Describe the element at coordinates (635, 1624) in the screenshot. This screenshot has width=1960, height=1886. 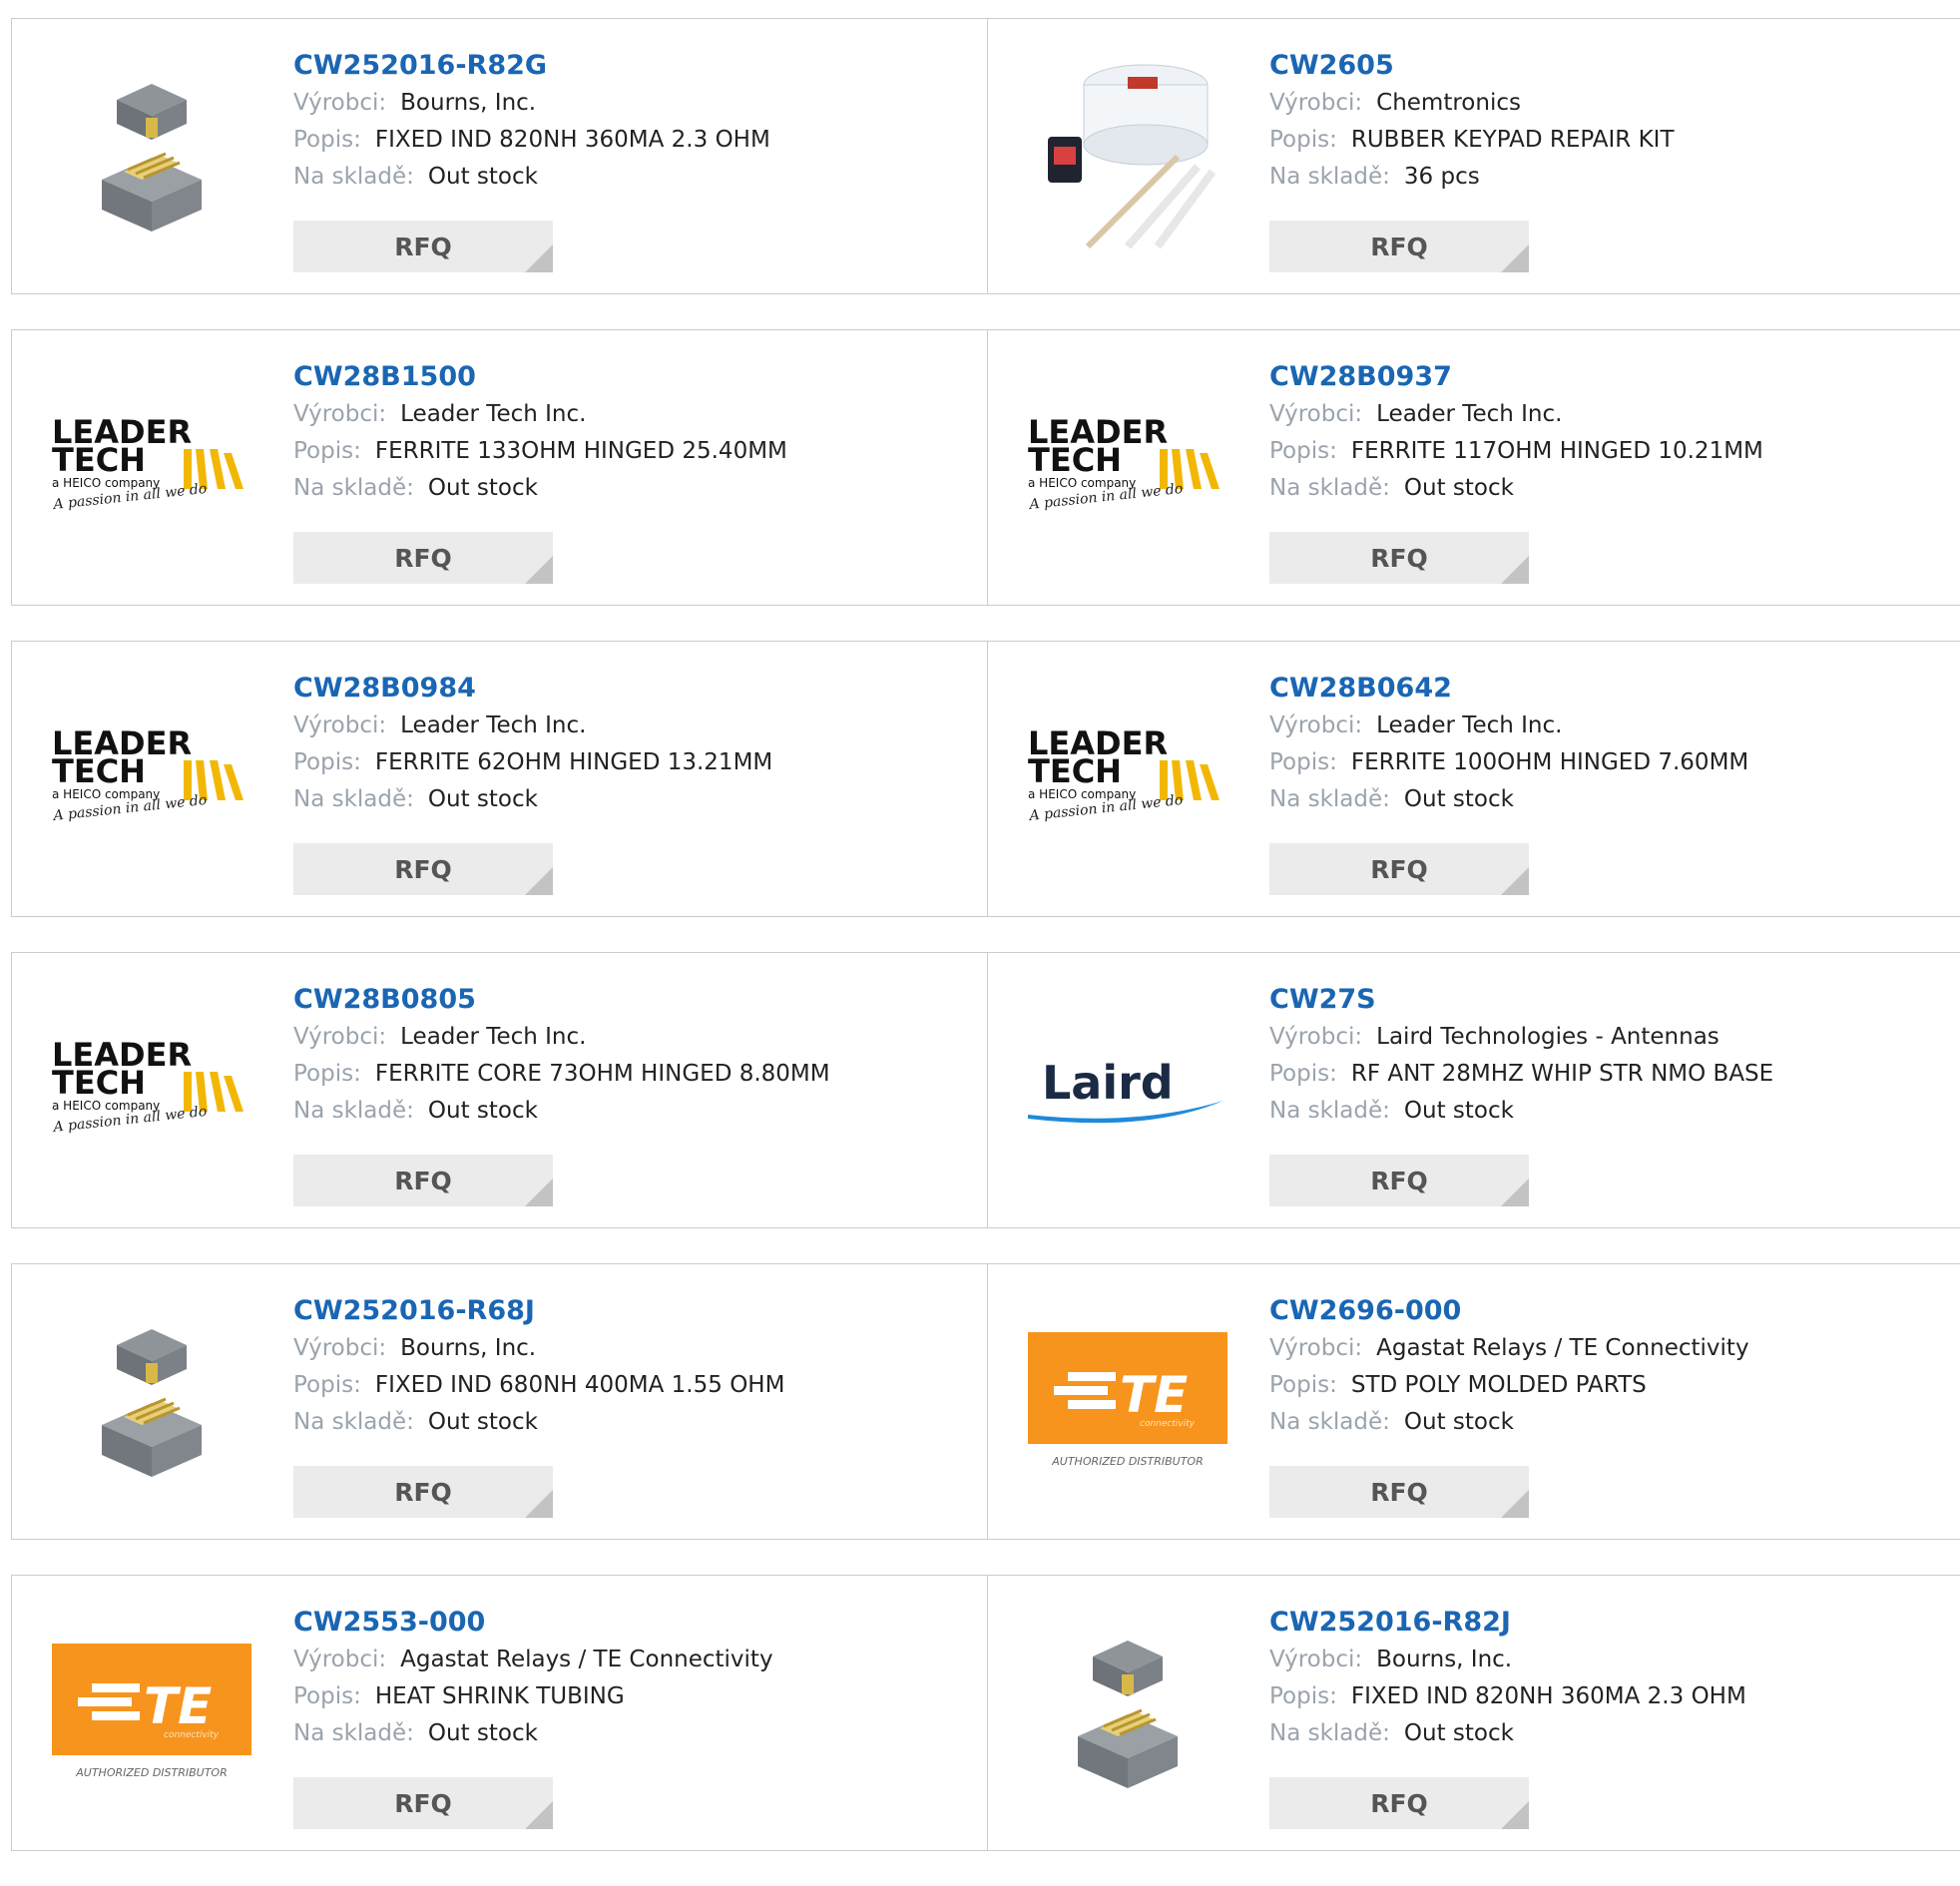
I see `part-number-link: CW2553-000` at that location.